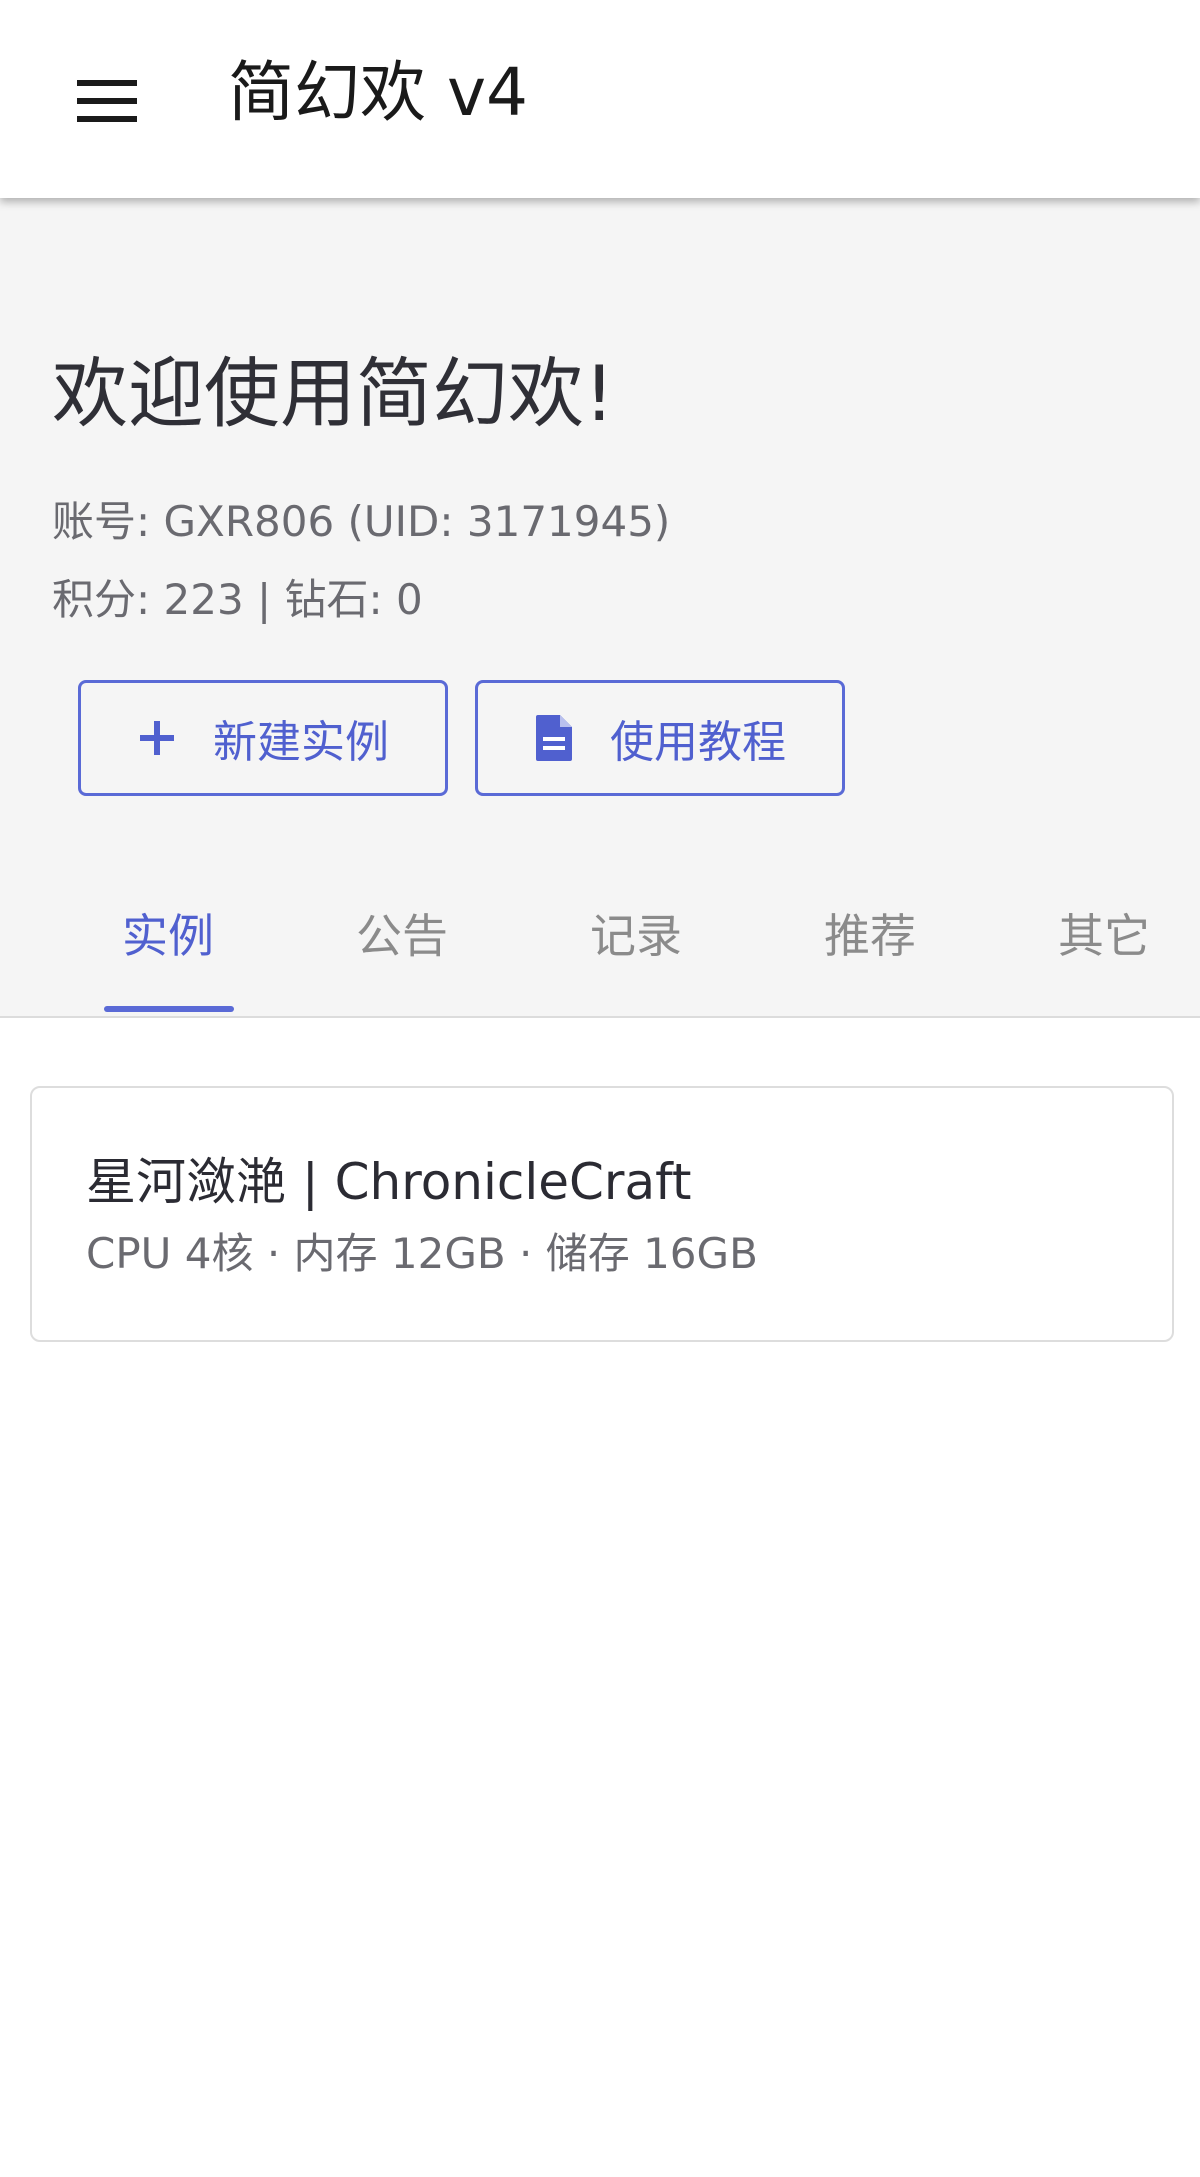  What do you see at coordinates (636, 933) in the screenshot?
I see `tab-records: 记录` at bounding box center [636, 933].